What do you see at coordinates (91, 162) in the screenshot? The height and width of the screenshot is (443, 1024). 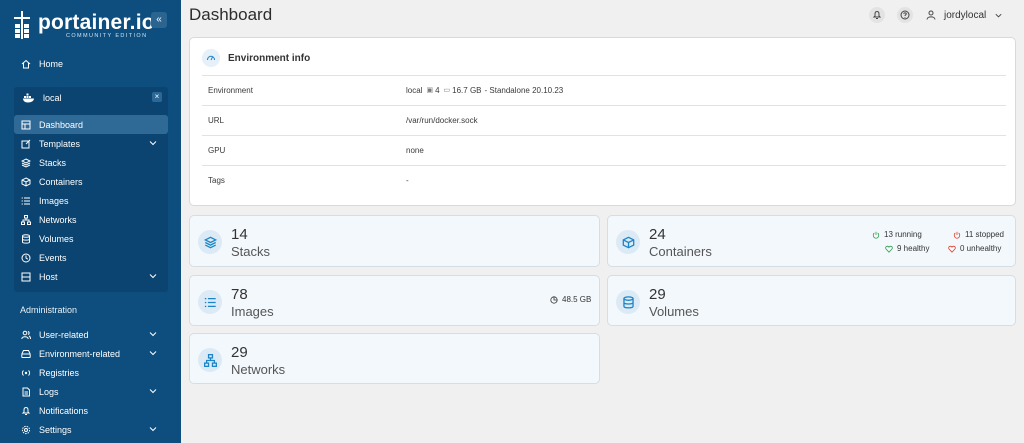 I see `sidebar-item-stacks: Stacks` at bounding box center [91, 162].